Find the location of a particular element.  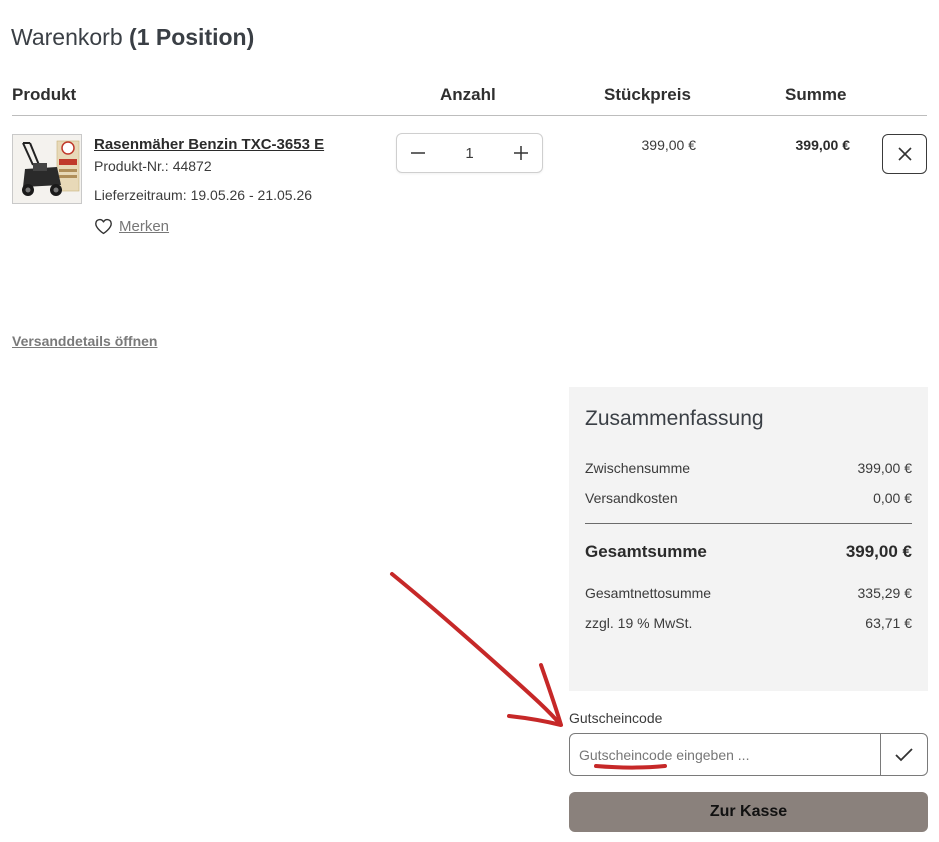

coupon-form is located at coordinates (748, 754).